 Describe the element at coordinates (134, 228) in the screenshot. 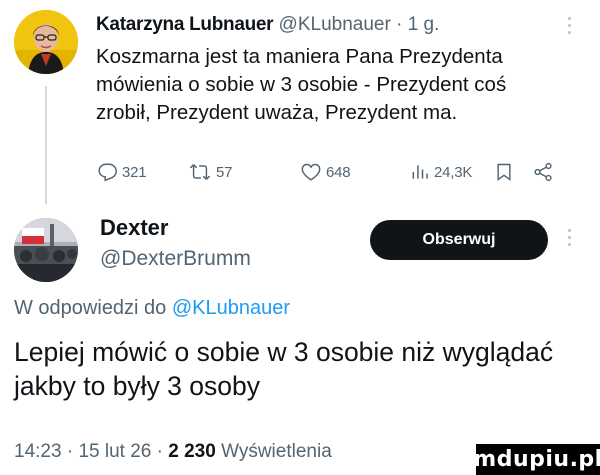

I see `author-name: Dexter` at that location.